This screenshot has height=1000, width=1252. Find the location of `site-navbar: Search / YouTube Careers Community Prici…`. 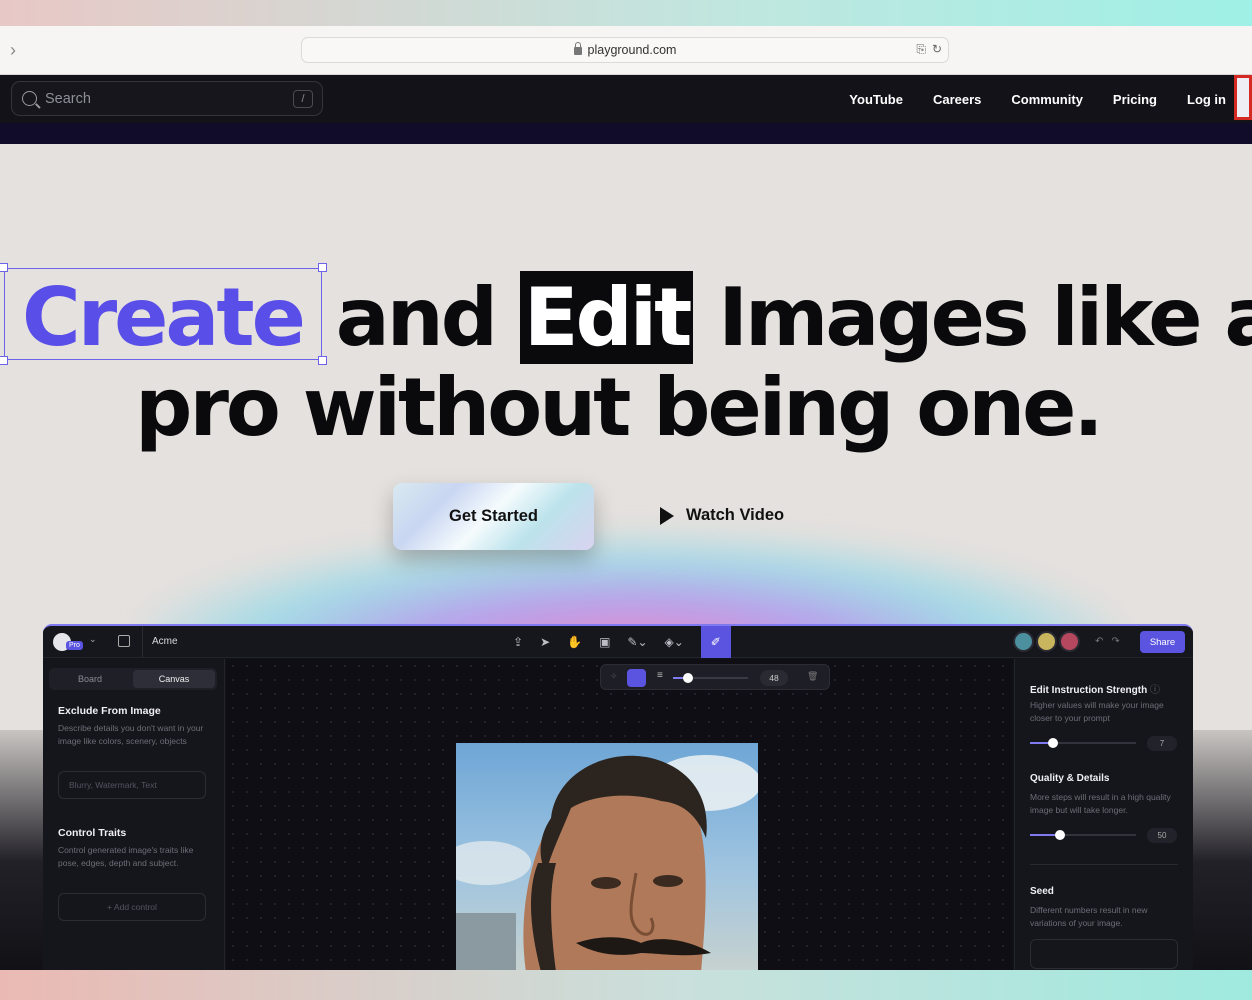

site-navbar: Search / YouTube Careers Community Prici… is located at coordinates (626, 99).